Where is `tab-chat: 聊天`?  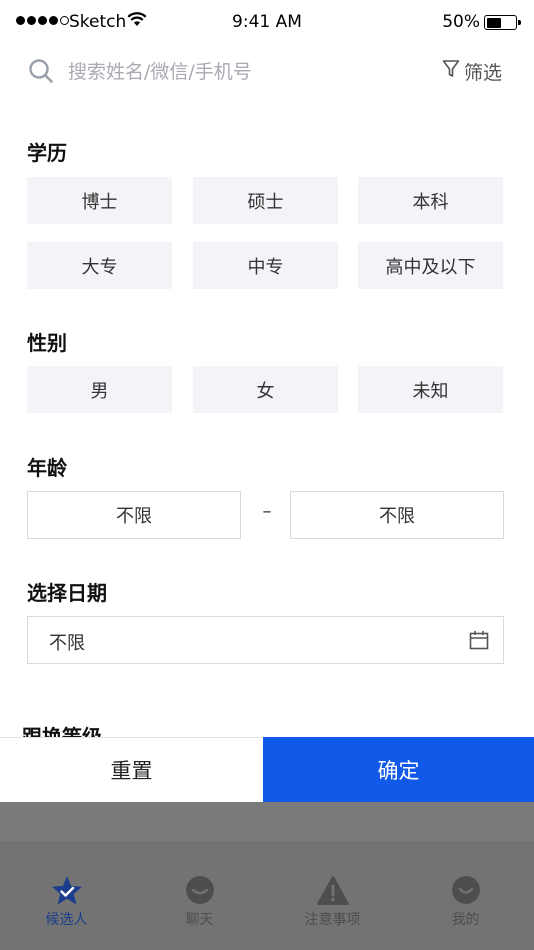 tab-chat: 聊天 is located at coordinates (199, 896).